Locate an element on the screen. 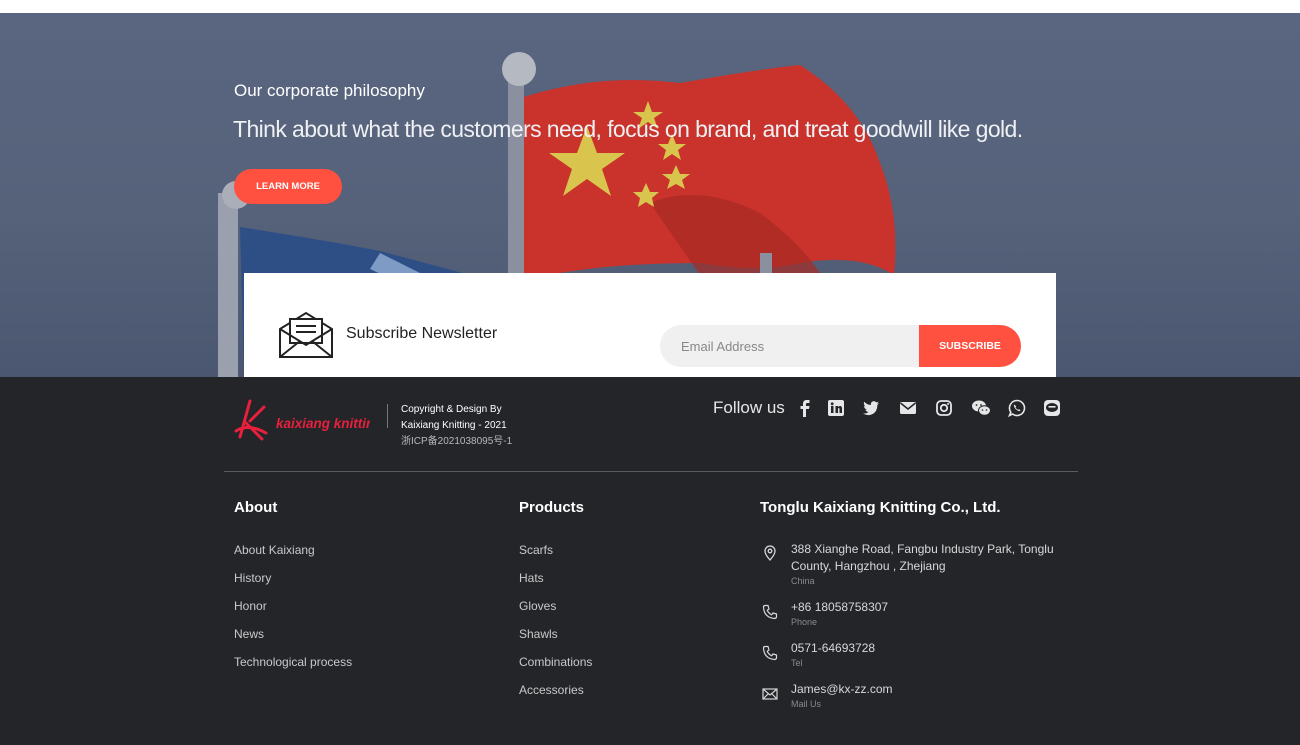 The width and height of the screenshot is (1300, 745). link-technological-process: Technological process is located at coordinates (293, 662).